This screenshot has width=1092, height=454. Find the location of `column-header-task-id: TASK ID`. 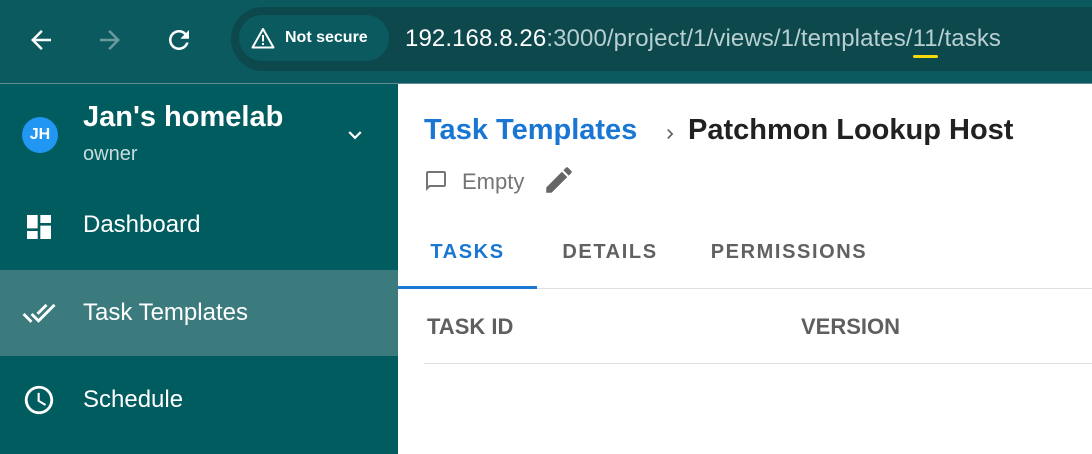

column-header-task-id: TASK ID is located at coordinates (470, 327).